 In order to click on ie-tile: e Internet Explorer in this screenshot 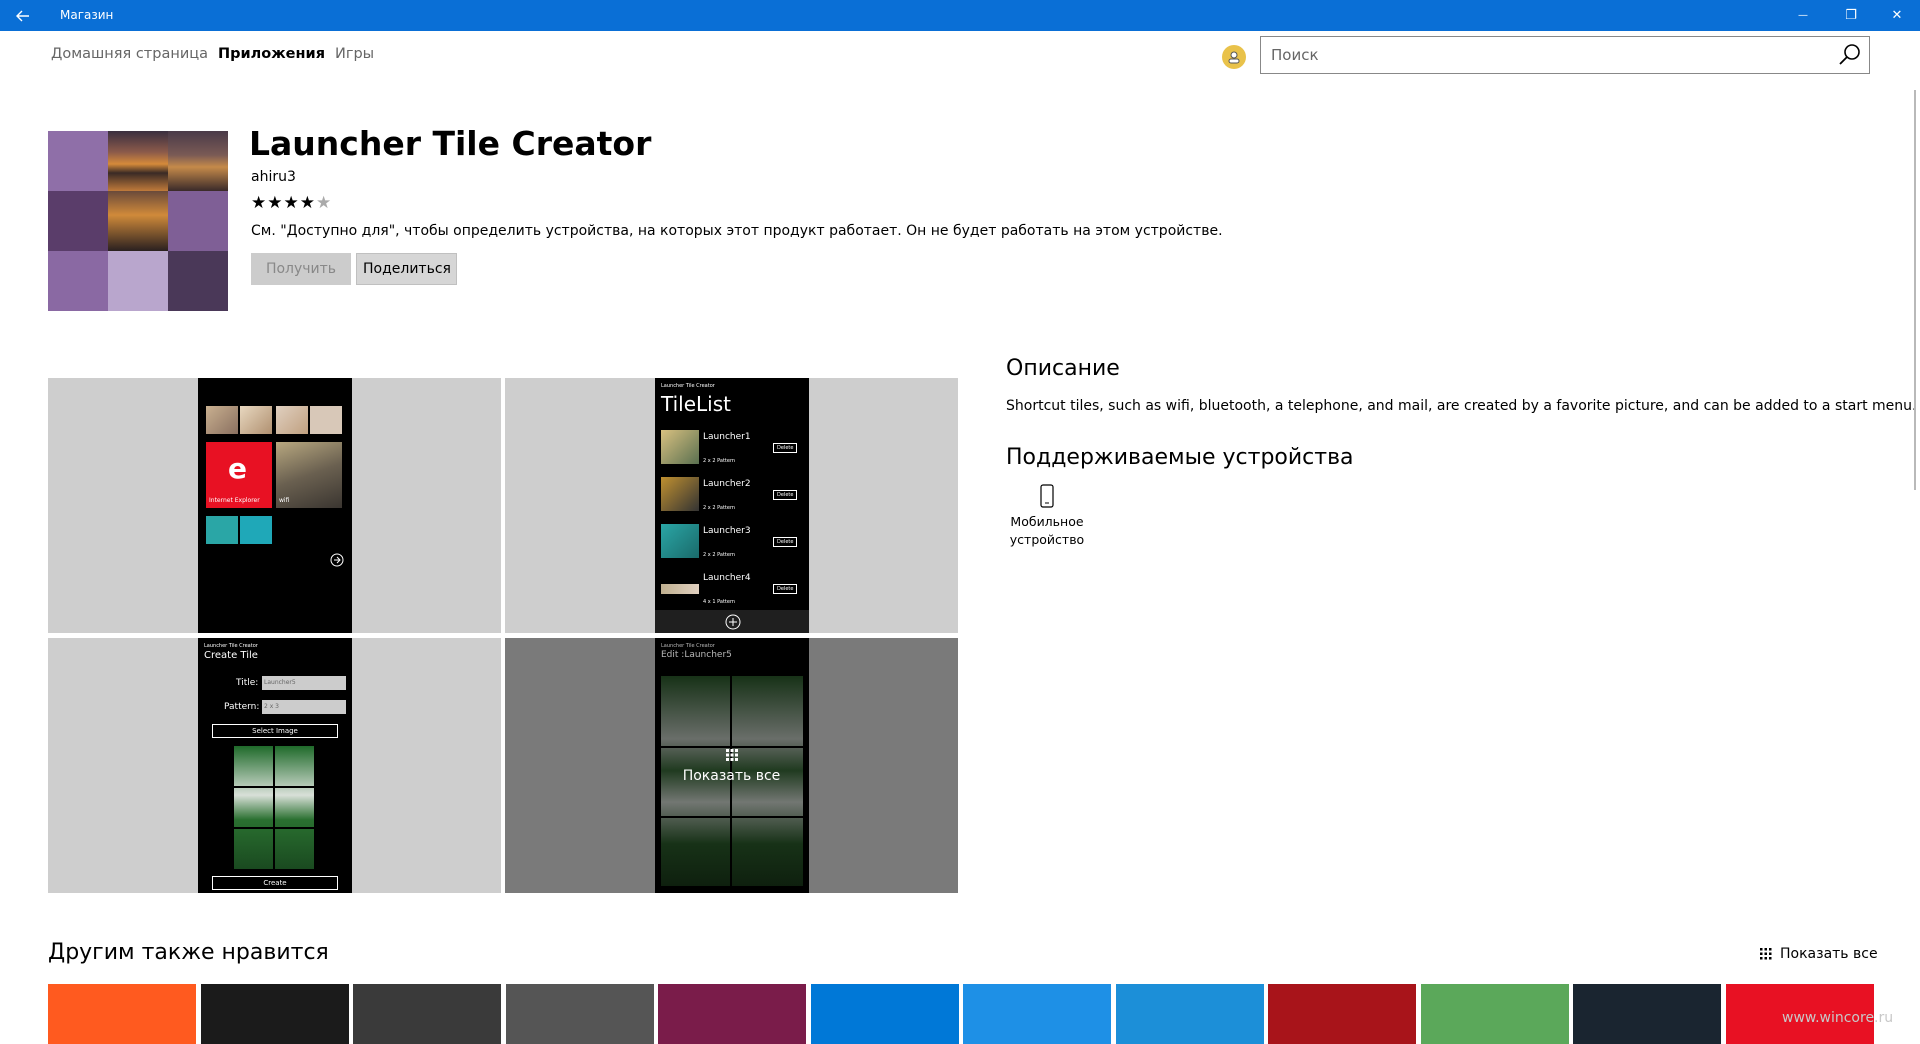, I will do `click(239, 475)`.